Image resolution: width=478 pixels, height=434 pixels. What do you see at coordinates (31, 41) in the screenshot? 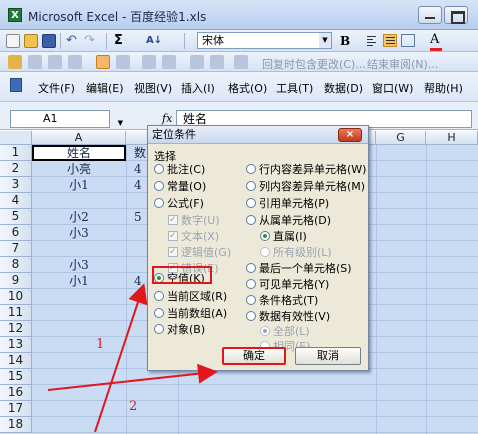
I see `open-folder-icon` at bounding box center [31, 41].